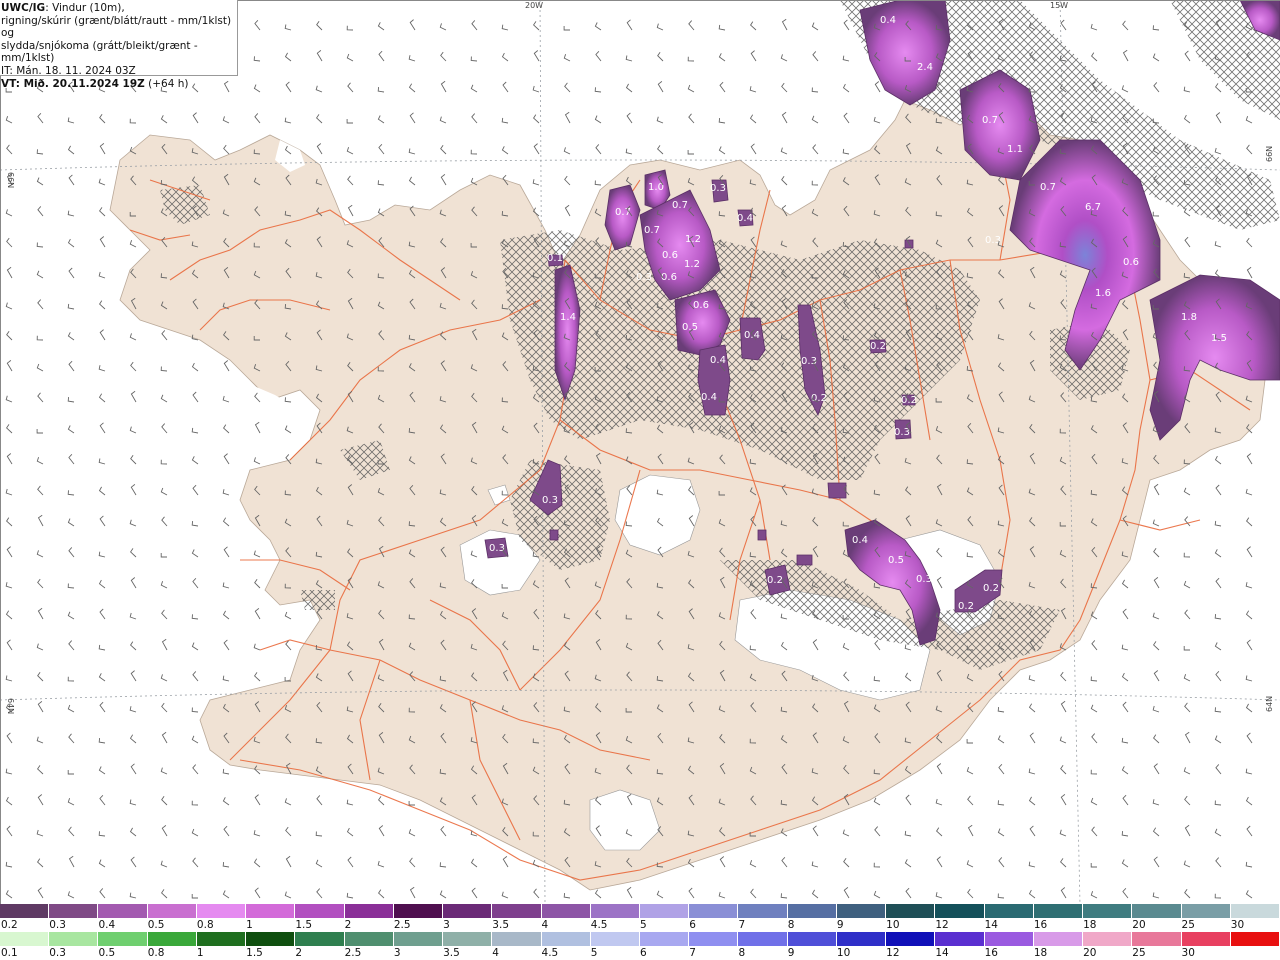 This screenshot has height=960, width=1280. Describe the element at coordinates (568, 317) in the screenshot. I see `precip-label: 1.4` at that location.